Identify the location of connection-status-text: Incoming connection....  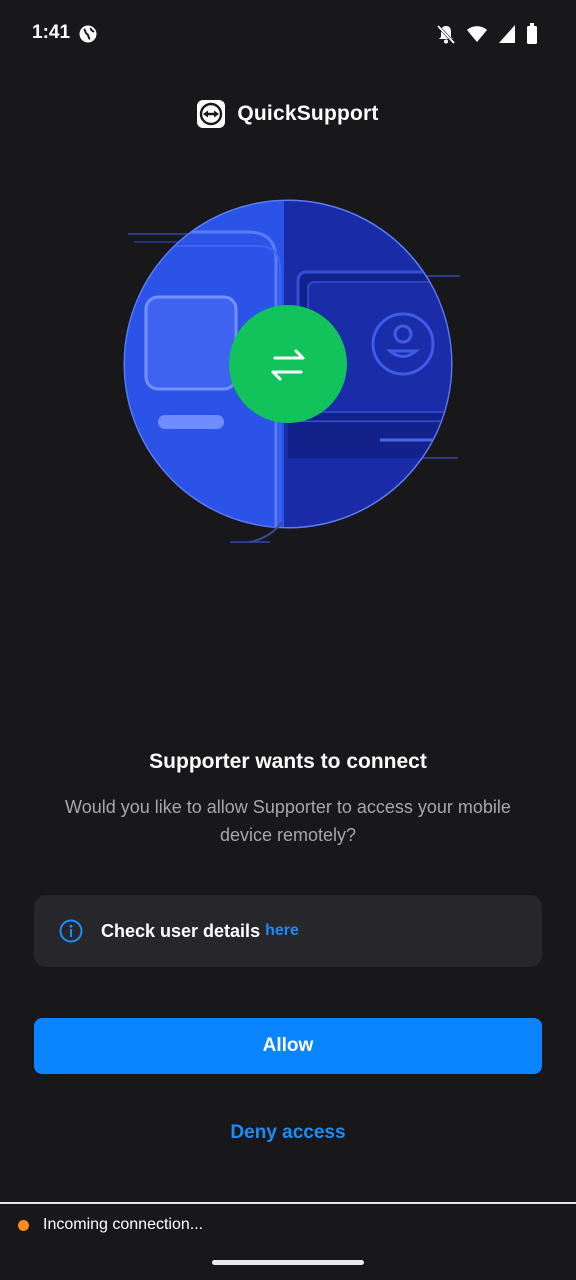
(123, 1224).